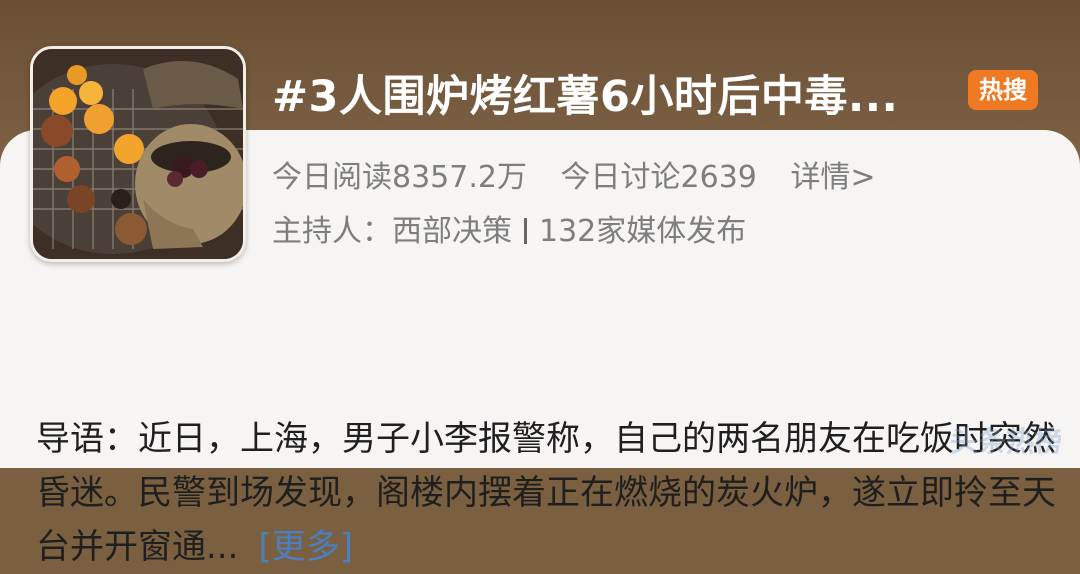  What do you see at coordinates (658, 177) in the screenshot?
I see `discussion-count: 今日讨论2639` at bounding box center [658, 177].